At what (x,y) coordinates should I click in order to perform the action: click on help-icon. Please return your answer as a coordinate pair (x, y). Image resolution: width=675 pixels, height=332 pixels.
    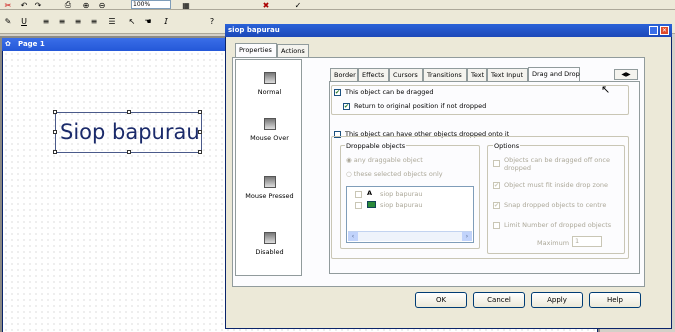
    Looking at the image, I should click on (653, 30).